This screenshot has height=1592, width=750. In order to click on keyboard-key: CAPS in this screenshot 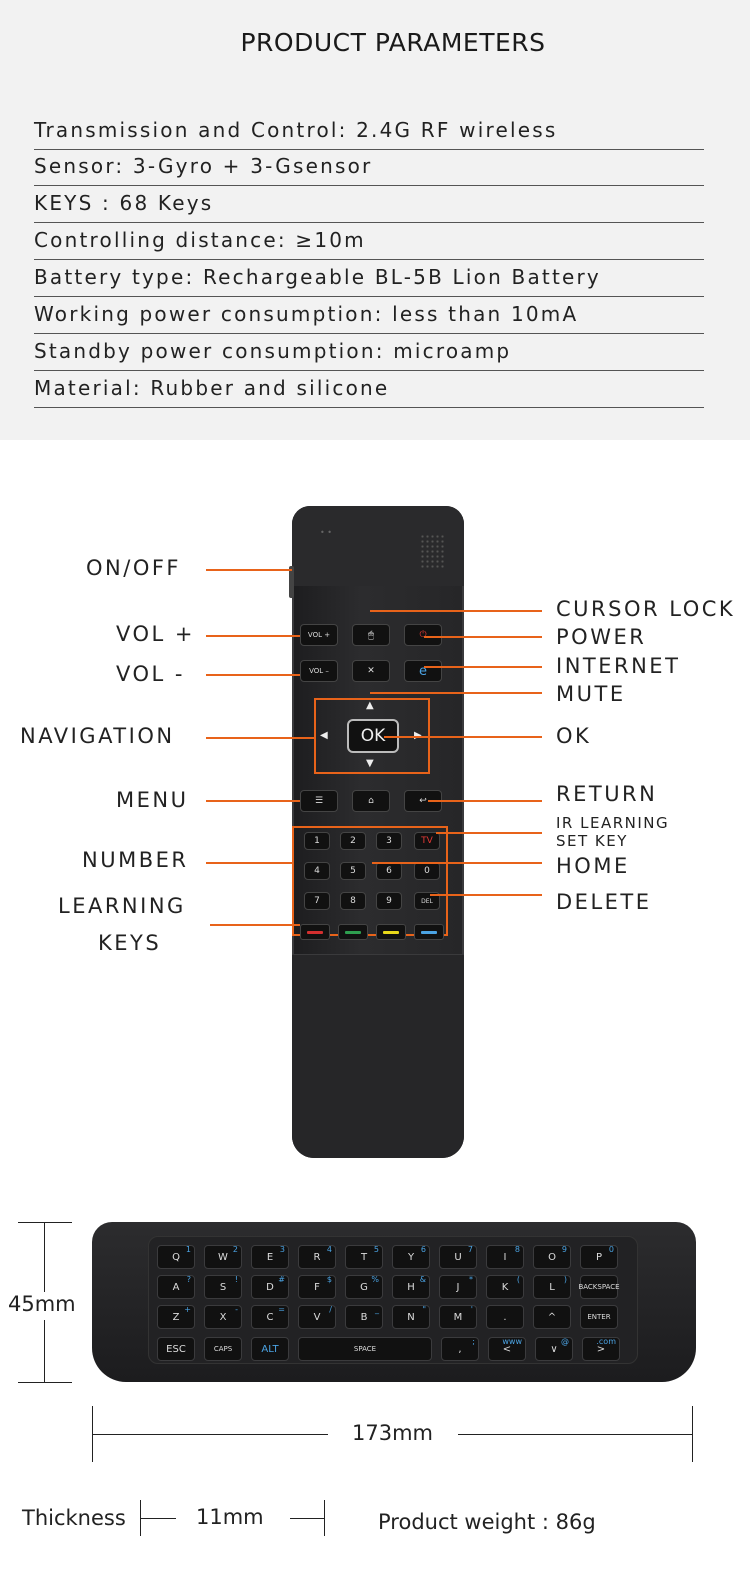, I will do `click(223, 1349)`.